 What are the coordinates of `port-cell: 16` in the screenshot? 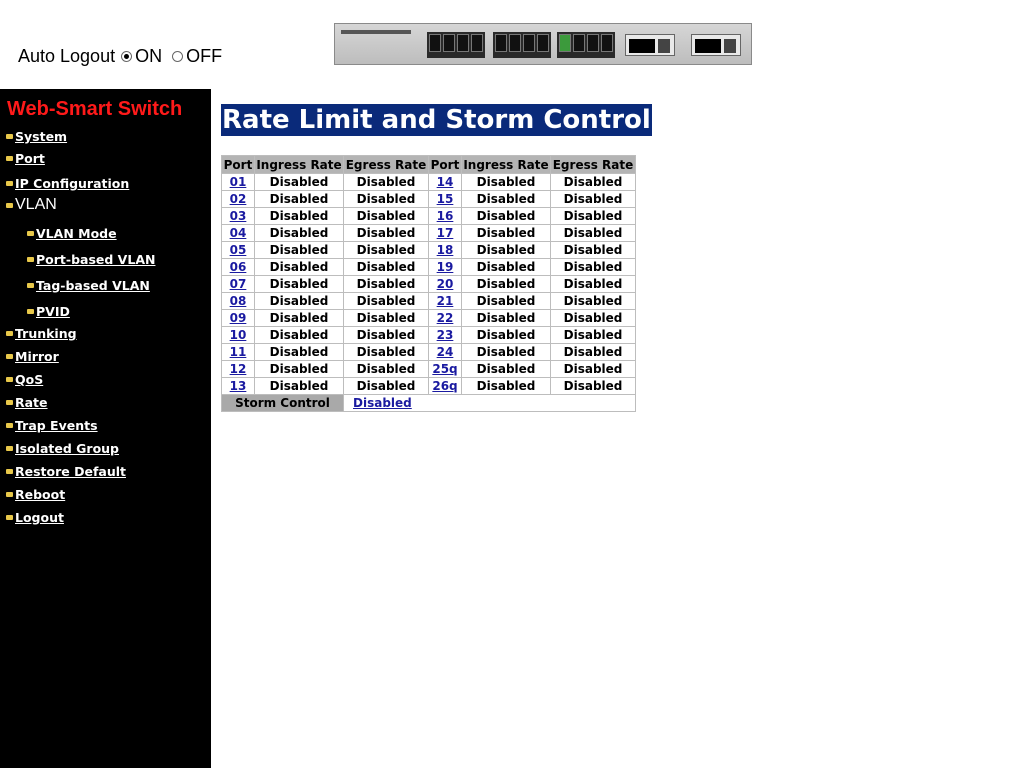 It's located at (445, 216).